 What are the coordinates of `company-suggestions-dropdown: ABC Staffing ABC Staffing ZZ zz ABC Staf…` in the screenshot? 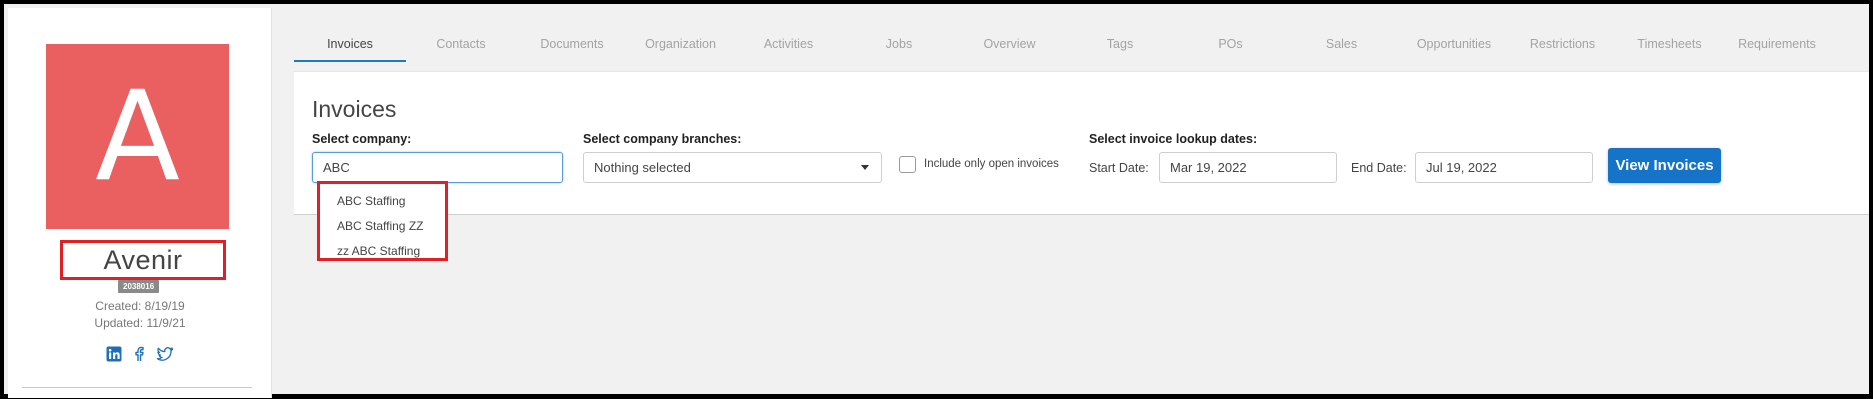 It's located at (382, 221).